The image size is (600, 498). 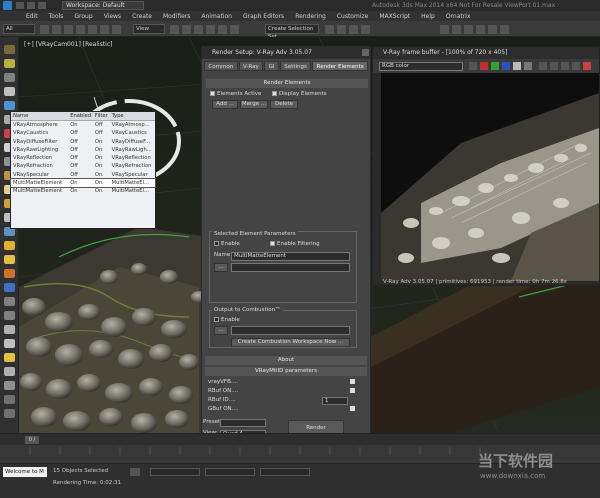 I want to click on time-slider-thumb: 0 / 100, so click(x=32, y=443).